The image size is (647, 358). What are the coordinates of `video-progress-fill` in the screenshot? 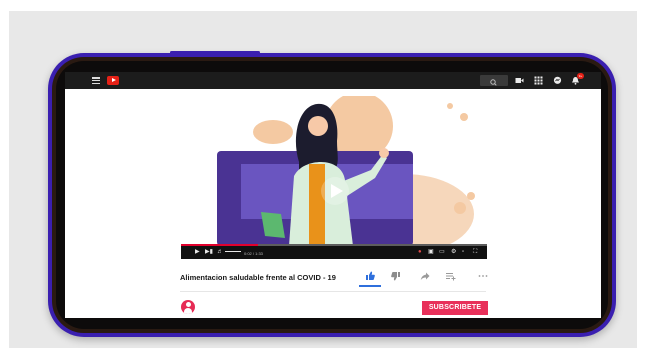 It's located at (219, 245).